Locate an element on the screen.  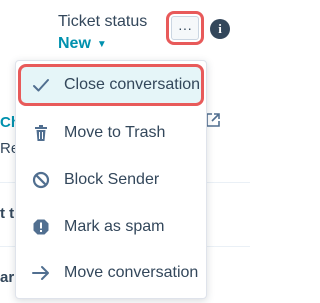
menu-item-move-to-trash: Move to Trash is located at coordinates (111, 133).